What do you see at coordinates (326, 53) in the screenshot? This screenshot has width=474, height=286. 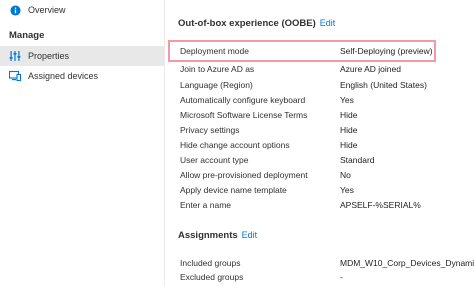 I see `property-row: Deployment mode Self-Deploying (preview)` at bounding box center [326, 53].